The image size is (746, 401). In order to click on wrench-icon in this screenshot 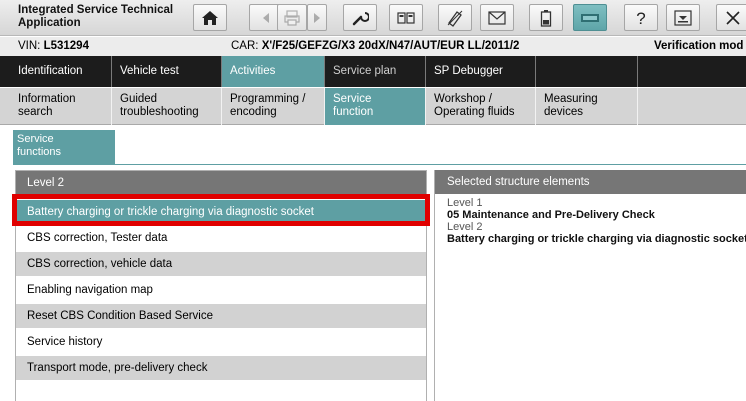, I will do `click(360, 18)`.